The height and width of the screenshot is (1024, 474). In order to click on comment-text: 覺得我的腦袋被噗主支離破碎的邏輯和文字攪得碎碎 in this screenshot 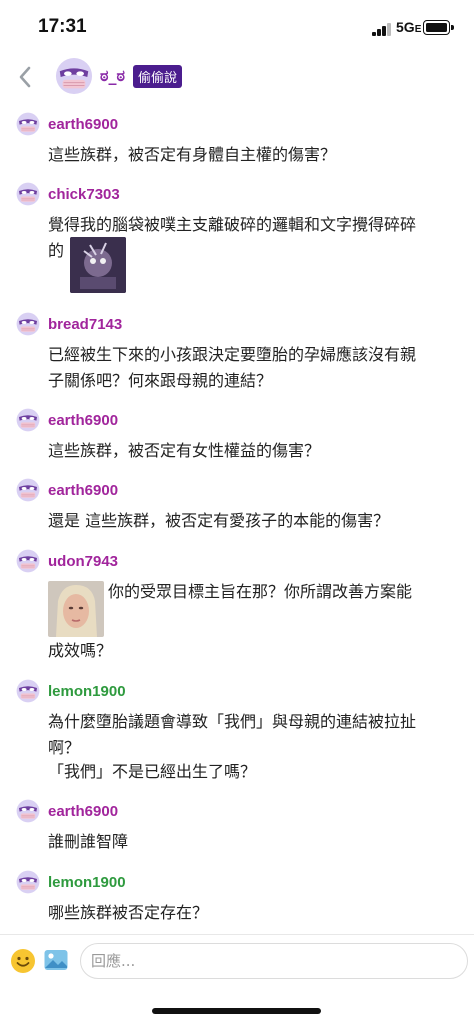, I will do `click(232, 224)`.